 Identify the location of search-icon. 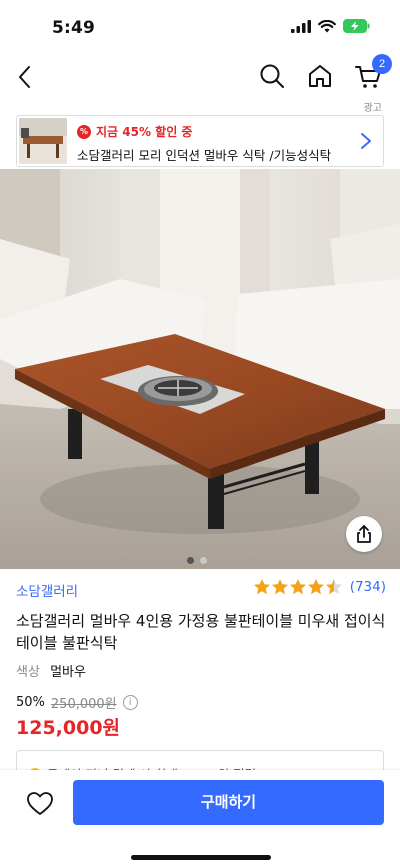
(272, 76).